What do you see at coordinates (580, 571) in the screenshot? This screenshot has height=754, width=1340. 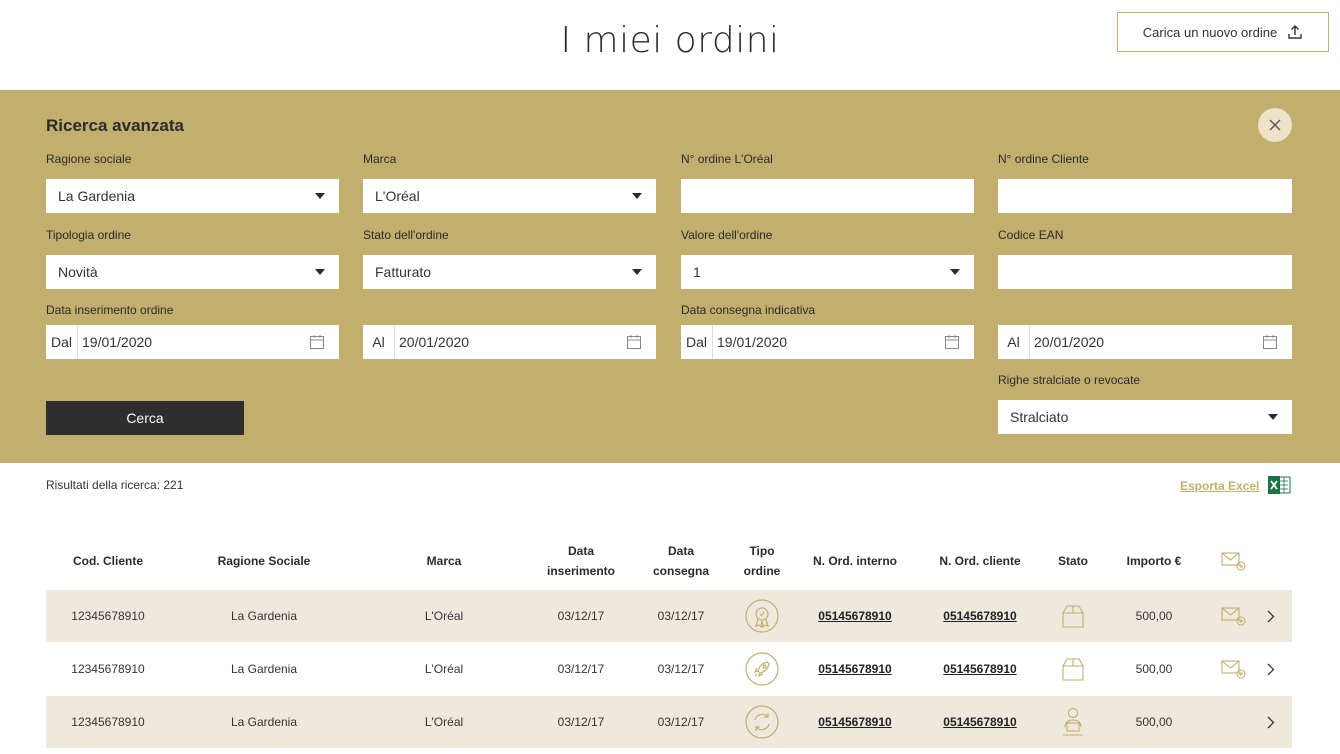 I see `col-data-inserimento-line2: inserimento` at bounding box center [580, 571].